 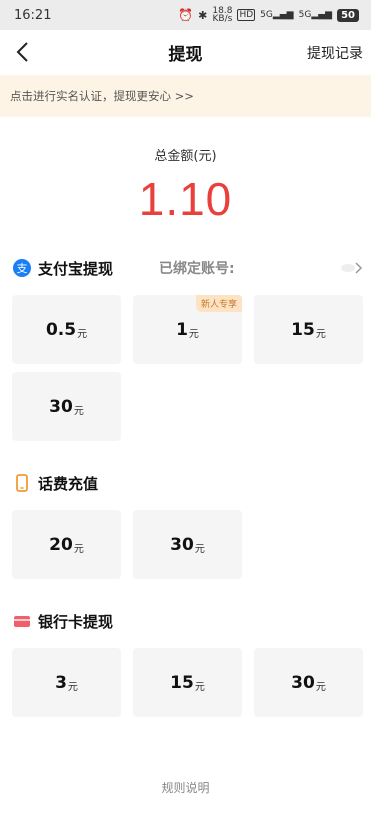 What do you see at coordinates (197, 268) in the screenshot?
I see `bound-account-label: 已绑定账号:` at bounding box center [197, 268].